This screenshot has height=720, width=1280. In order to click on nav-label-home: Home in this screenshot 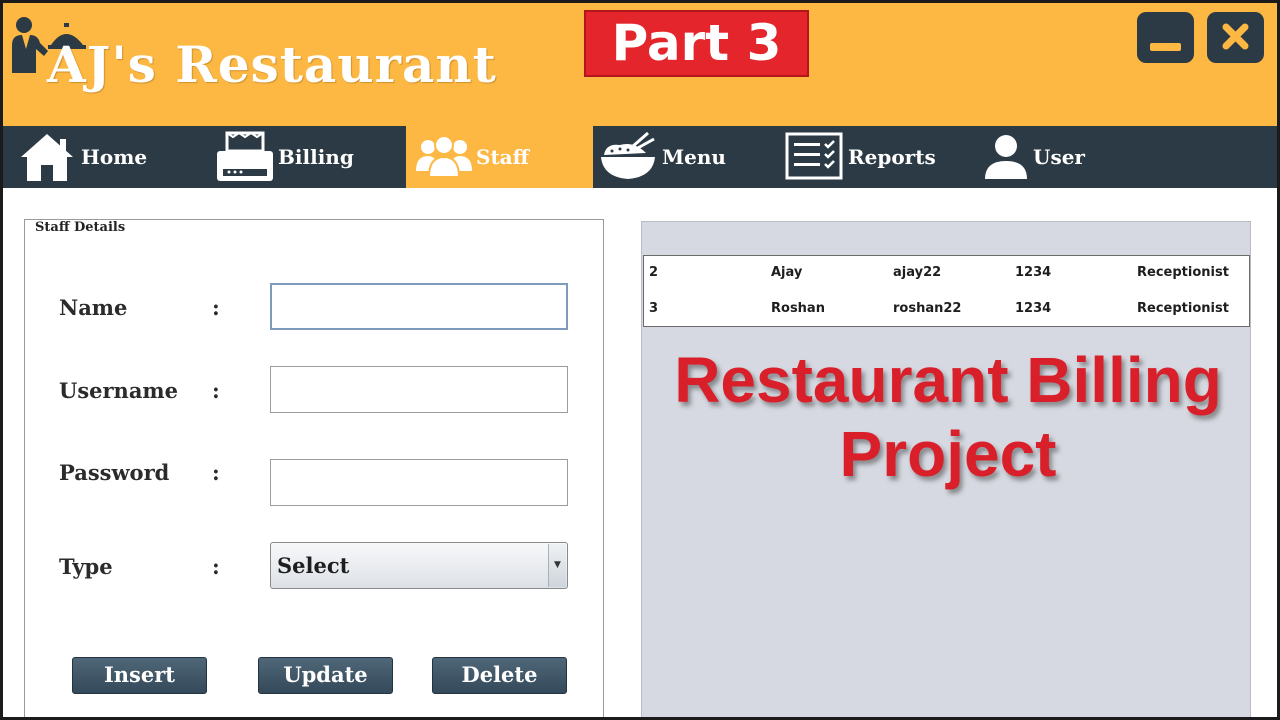, I will do `click(114, 157)`.